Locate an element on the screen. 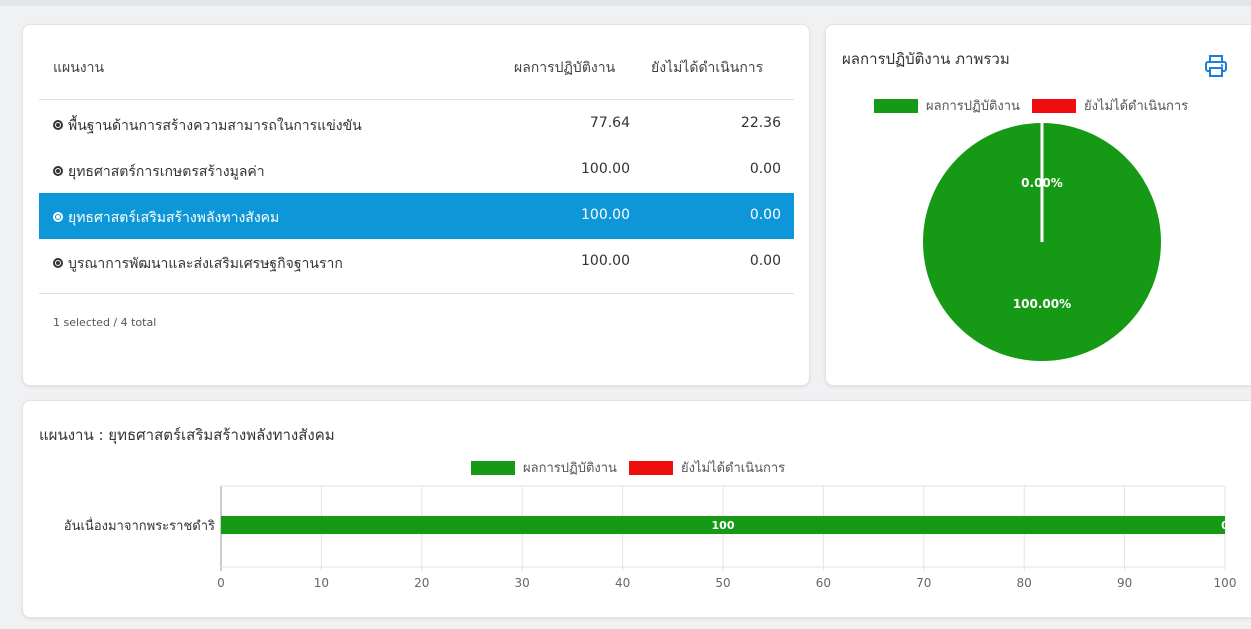  column-header-not-done: ยังไม่ได้ดำเนินการ is located at coordinates (707, 68).